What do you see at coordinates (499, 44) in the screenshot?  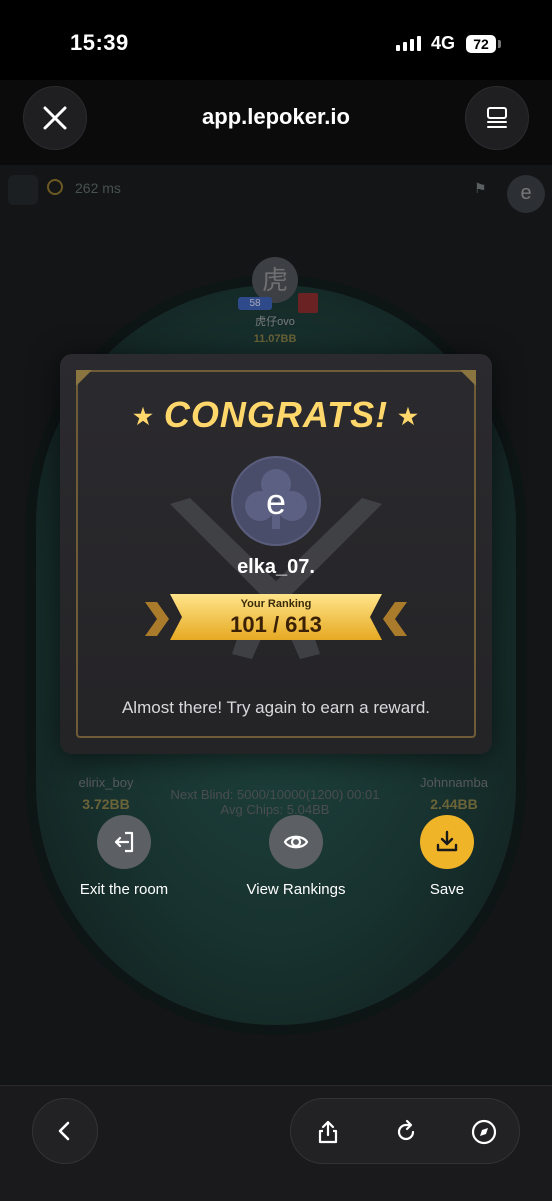 I see `battery-tip` at bounding box center [499, 44].